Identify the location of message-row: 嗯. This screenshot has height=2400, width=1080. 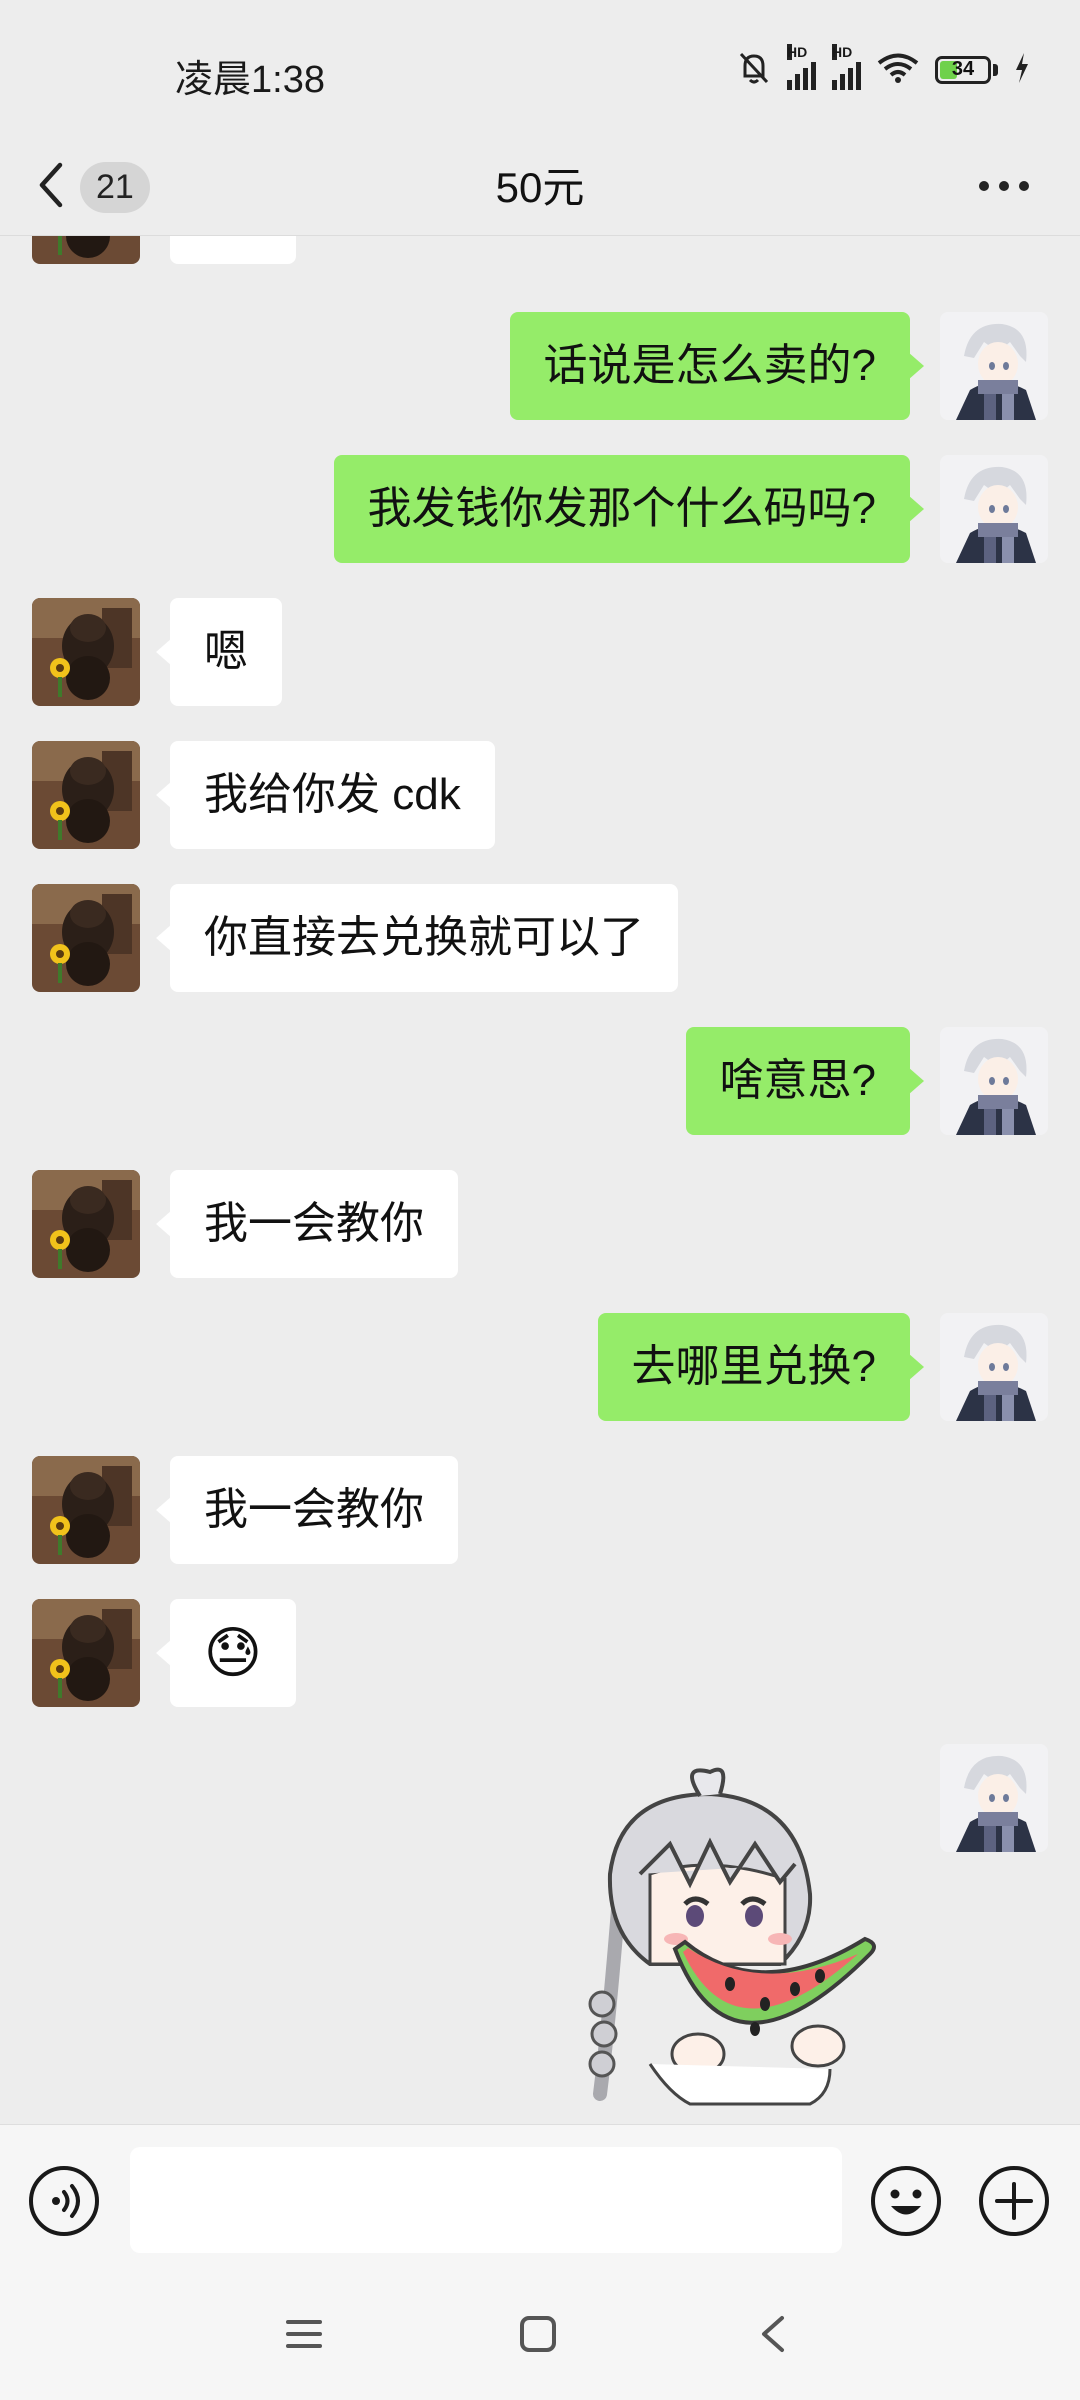
(540, 652).